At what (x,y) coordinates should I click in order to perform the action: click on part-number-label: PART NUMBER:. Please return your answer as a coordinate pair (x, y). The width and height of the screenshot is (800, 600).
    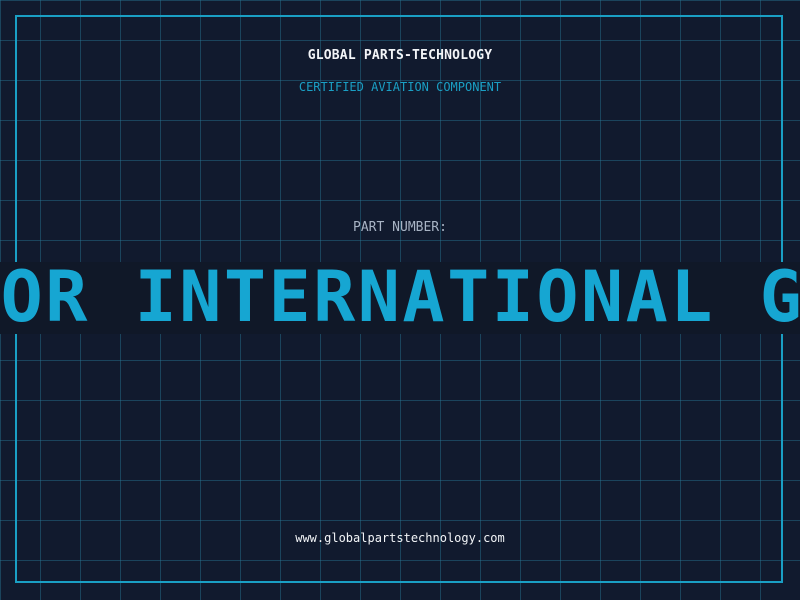
    Looking at the image, I should click on (400, 227).